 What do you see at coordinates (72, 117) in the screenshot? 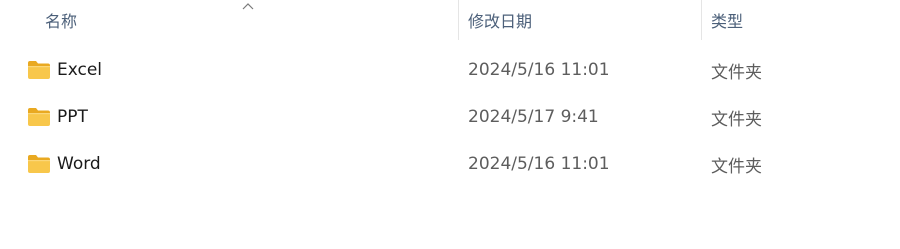
I see `file-name: PPT` at bounding box center [72, 117].